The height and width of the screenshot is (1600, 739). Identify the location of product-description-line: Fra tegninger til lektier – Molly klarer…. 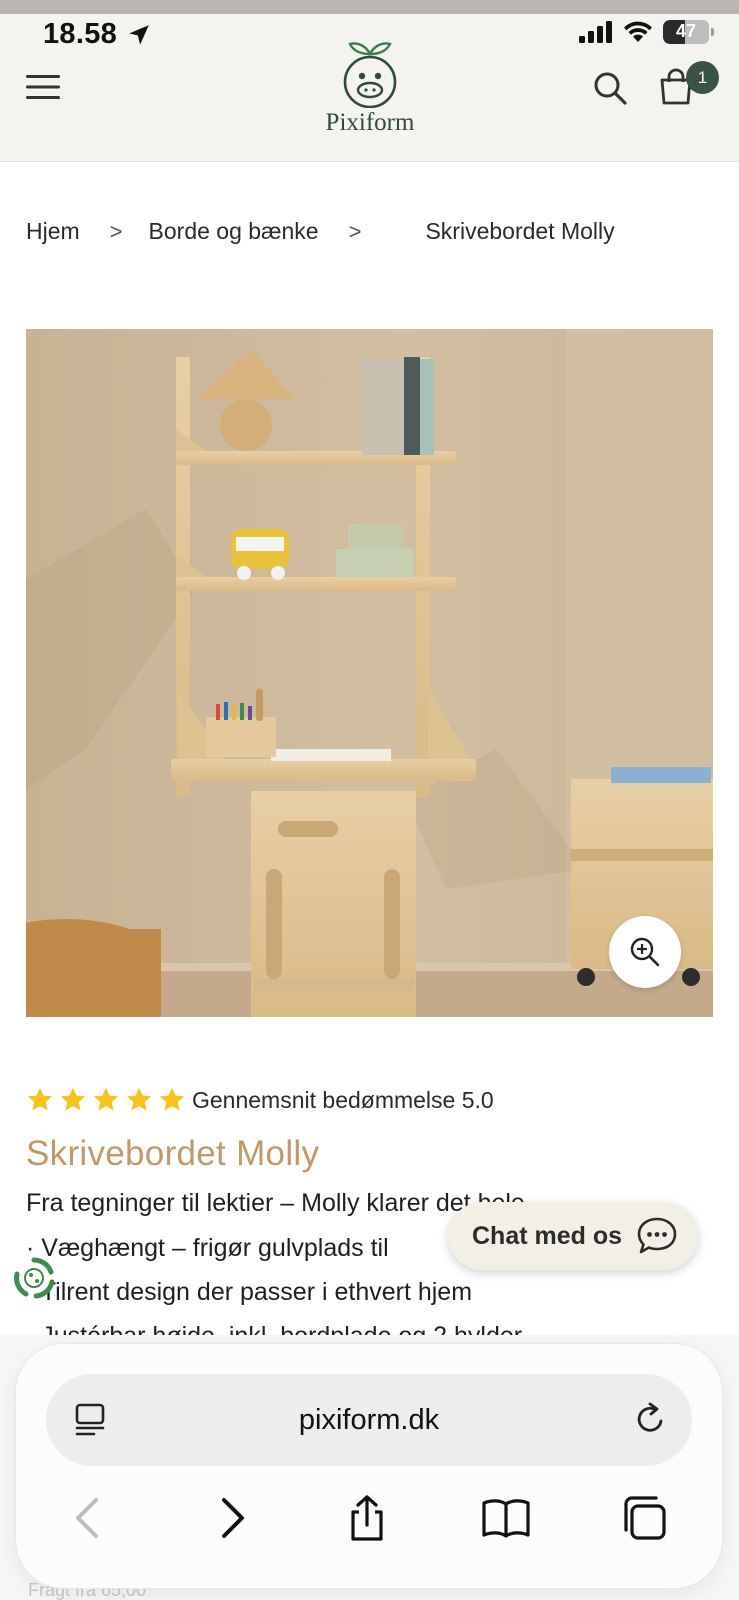
(275, 1203).